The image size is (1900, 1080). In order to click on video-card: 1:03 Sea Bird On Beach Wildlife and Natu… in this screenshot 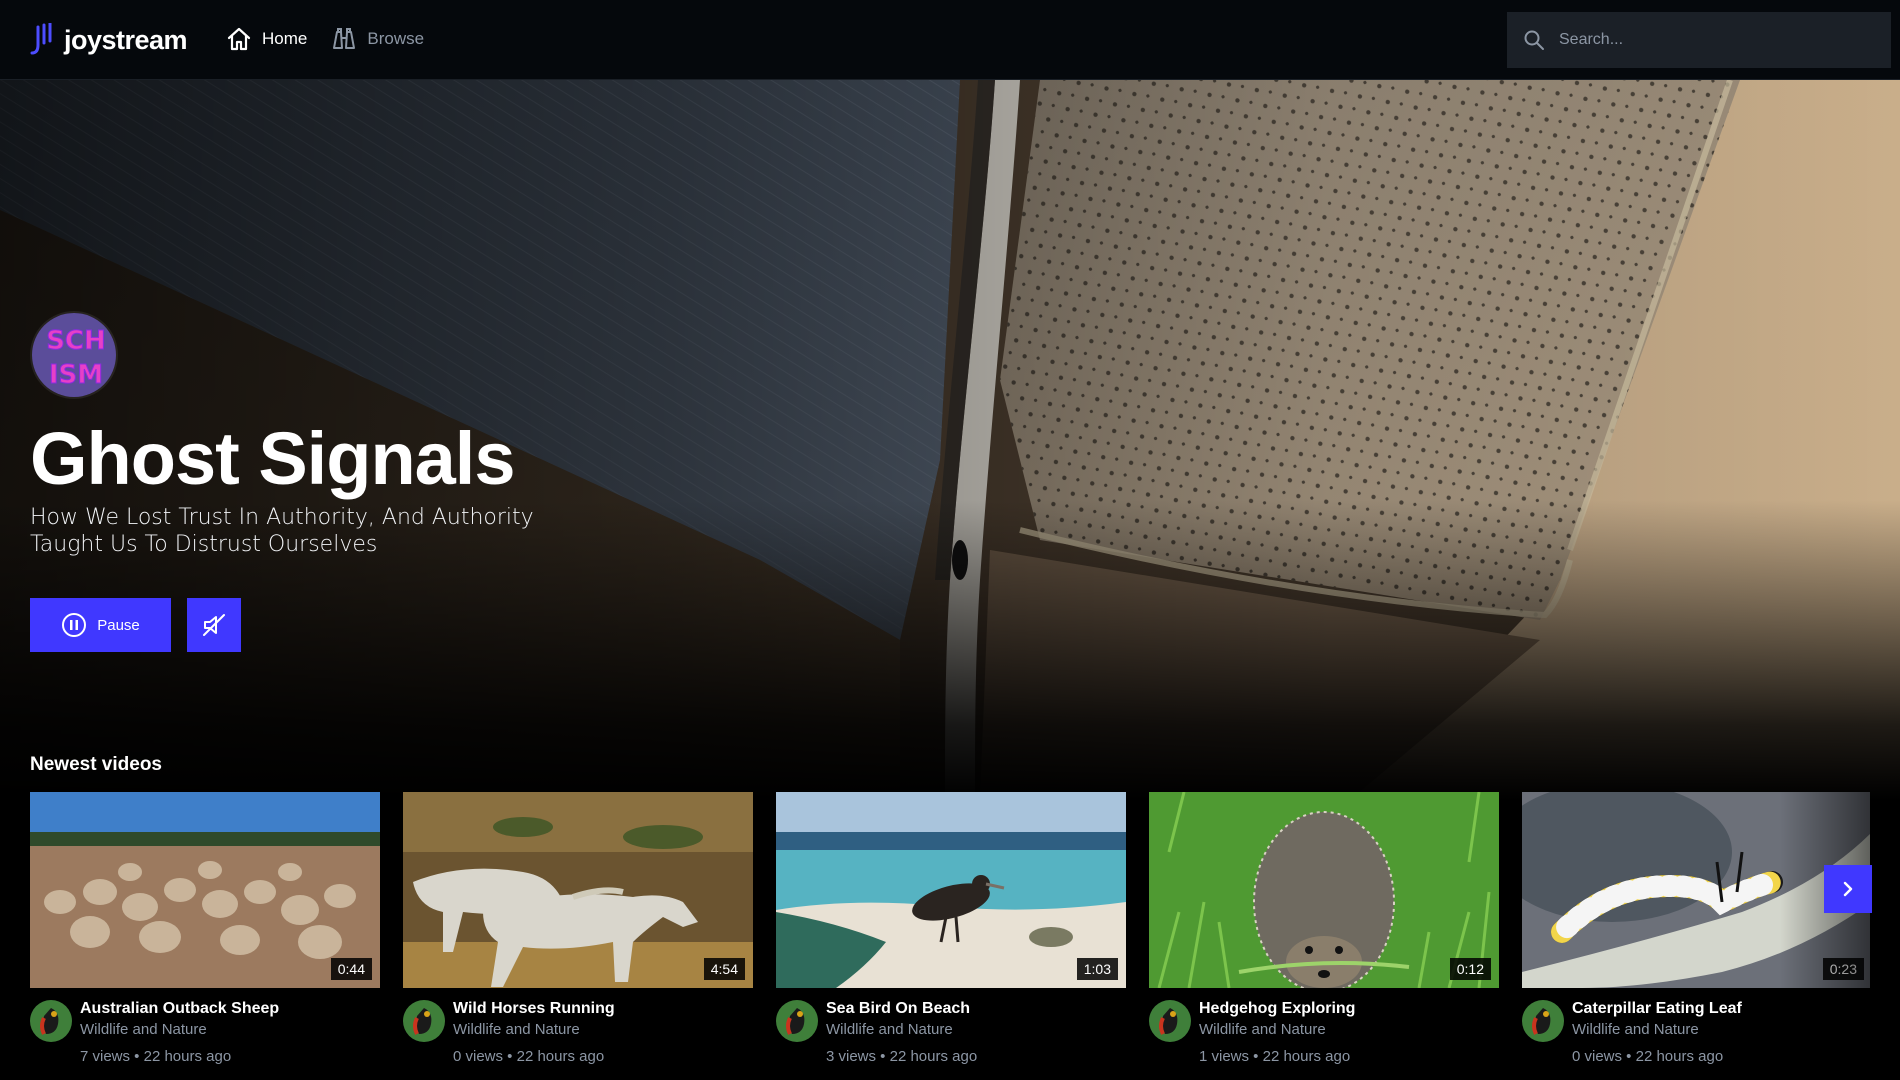, I will do `click(951, 930)`.